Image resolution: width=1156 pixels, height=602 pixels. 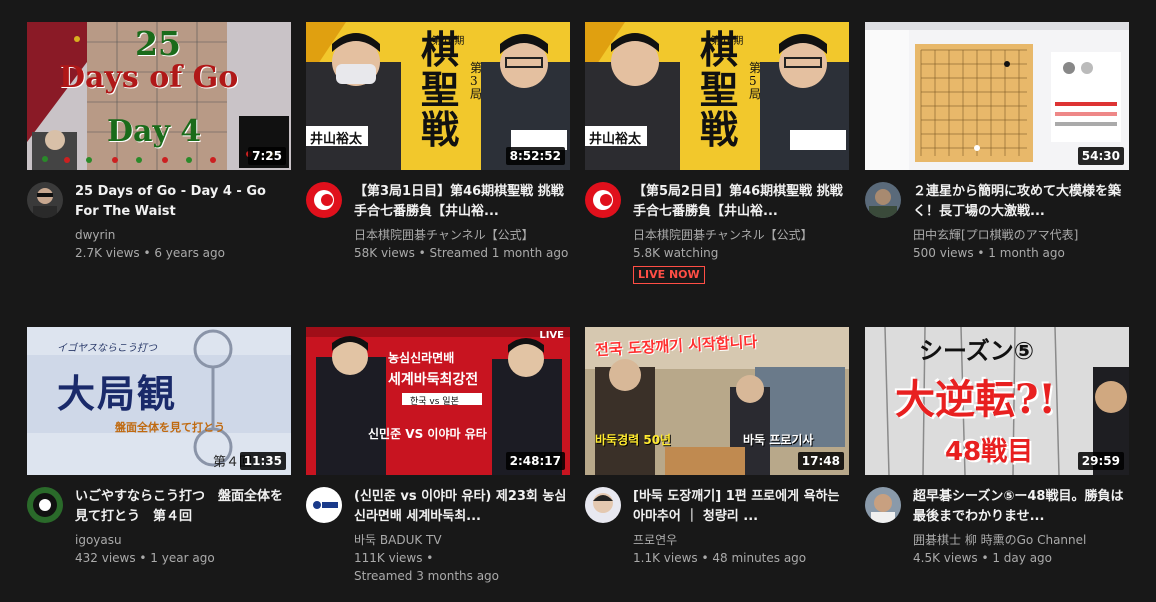 What do you see at coordinates (778, 440) in the screenshot?
I see `thumb-pro: 바둑 프로기사` at bounding box center [778, 440].